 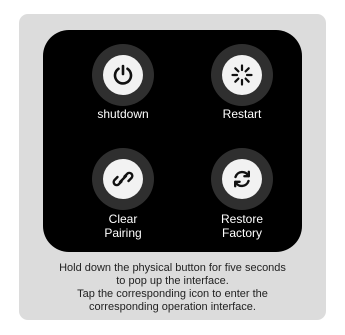 I want to click on unlink-icon, so click(x=123, y=179).